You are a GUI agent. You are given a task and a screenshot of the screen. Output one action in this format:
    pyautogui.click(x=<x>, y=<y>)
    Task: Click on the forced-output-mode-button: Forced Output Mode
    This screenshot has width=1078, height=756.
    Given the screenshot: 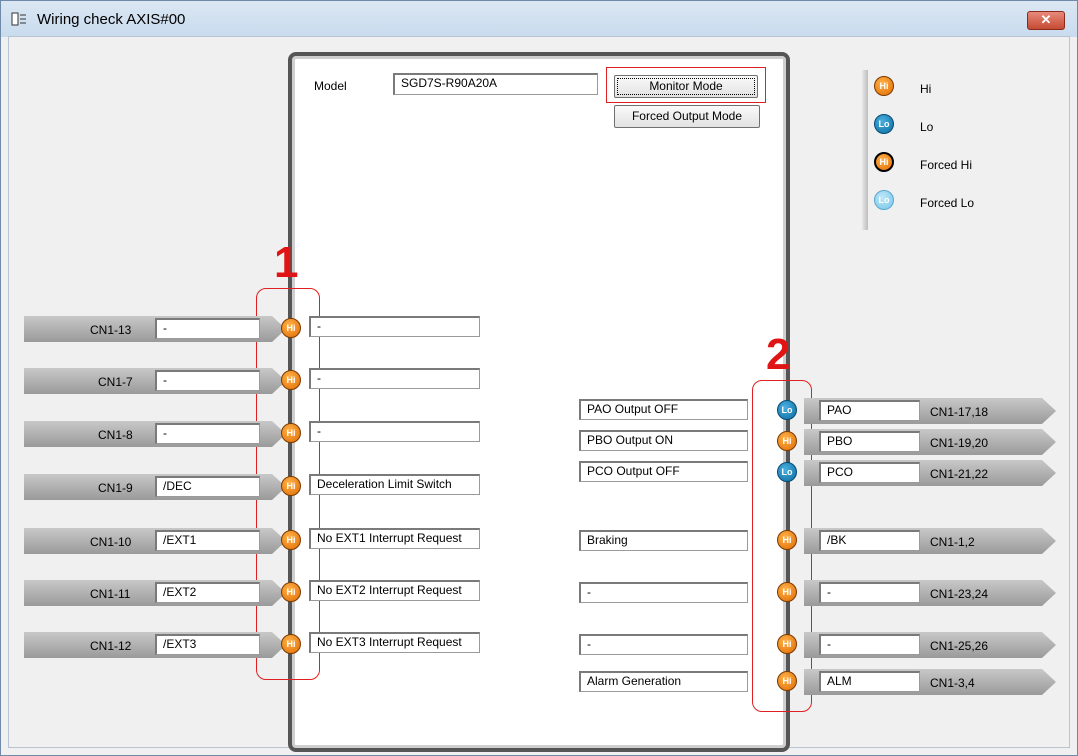 What is the action you would take?
    pyautogui.click(x=687, y=116)
    